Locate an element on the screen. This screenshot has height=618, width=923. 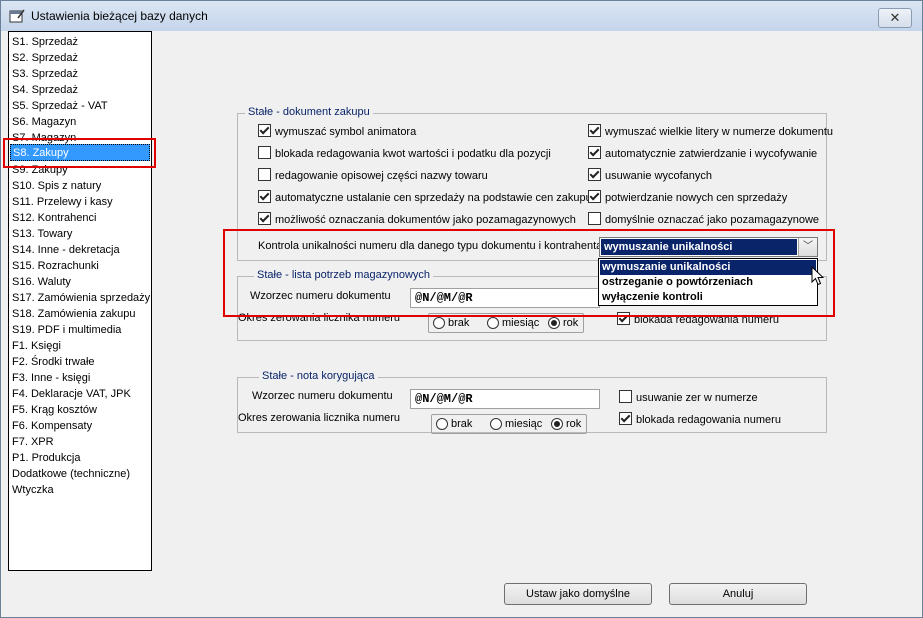
sidebar-item: S1. Sprzedaż is located at coordinates (45, 42).